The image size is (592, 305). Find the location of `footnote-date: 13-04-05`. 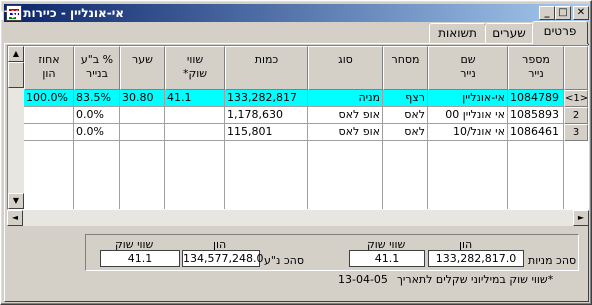

footnote-date: 13-04-05 is located at coordinates (363, 279).